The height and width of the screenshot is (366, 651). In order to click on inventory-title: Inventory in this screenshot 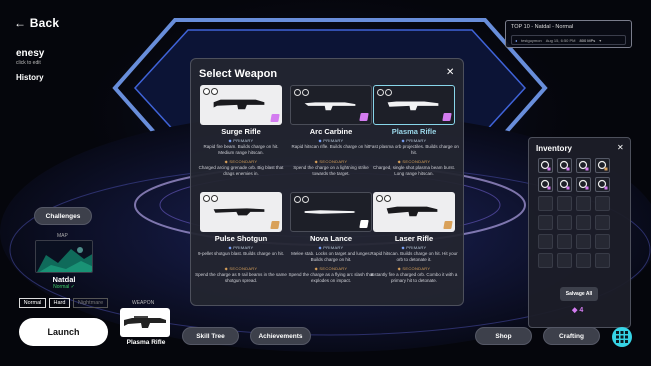, I will do `click(554, 148)`.